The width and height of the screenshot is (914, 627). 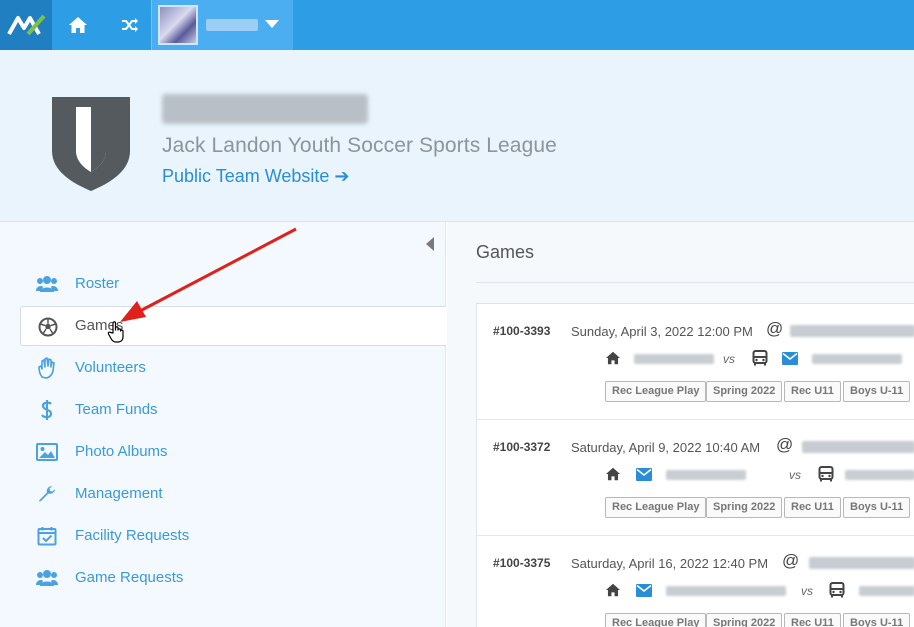 I want to click on sidebar-item-label: Game Requests, so click(x=129, y=577).